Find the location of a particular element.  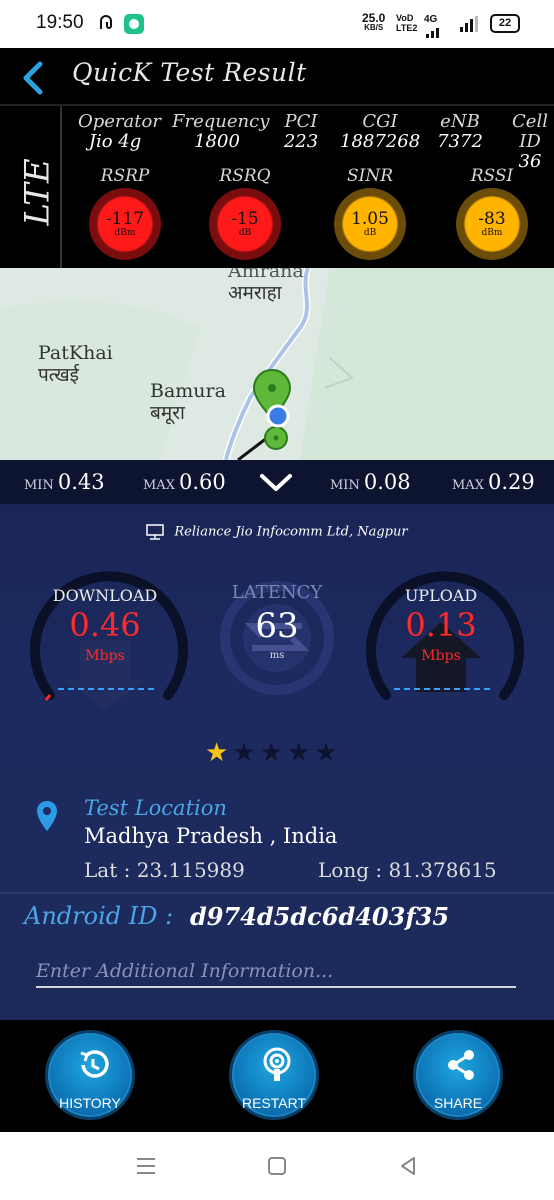

page-title: QuicK Test Result is located at coordinates (189, 72).